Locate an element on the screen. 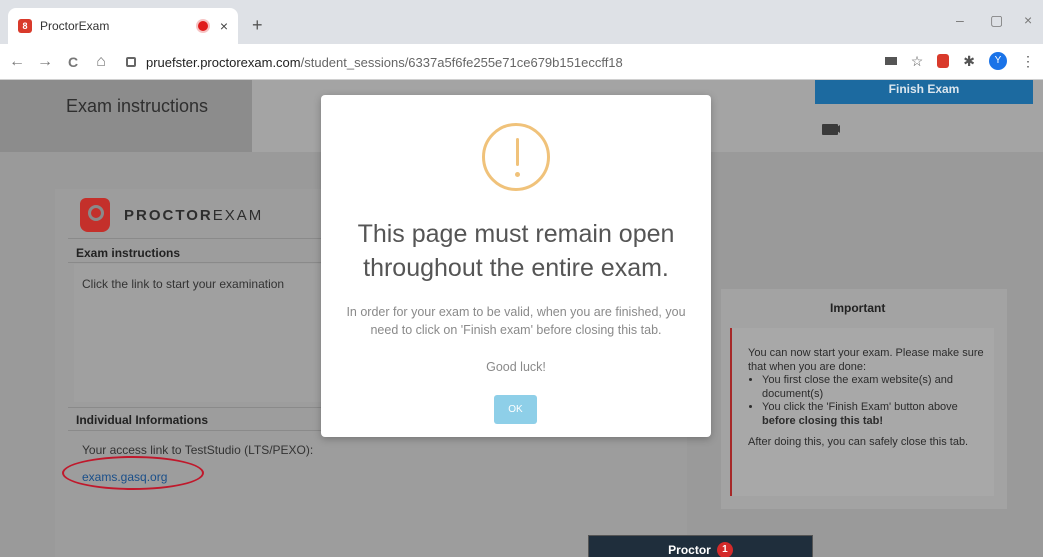 The height and width of the screenshot is (557, 1043). recording-indicator-icon is located at coordinates (202, 26).